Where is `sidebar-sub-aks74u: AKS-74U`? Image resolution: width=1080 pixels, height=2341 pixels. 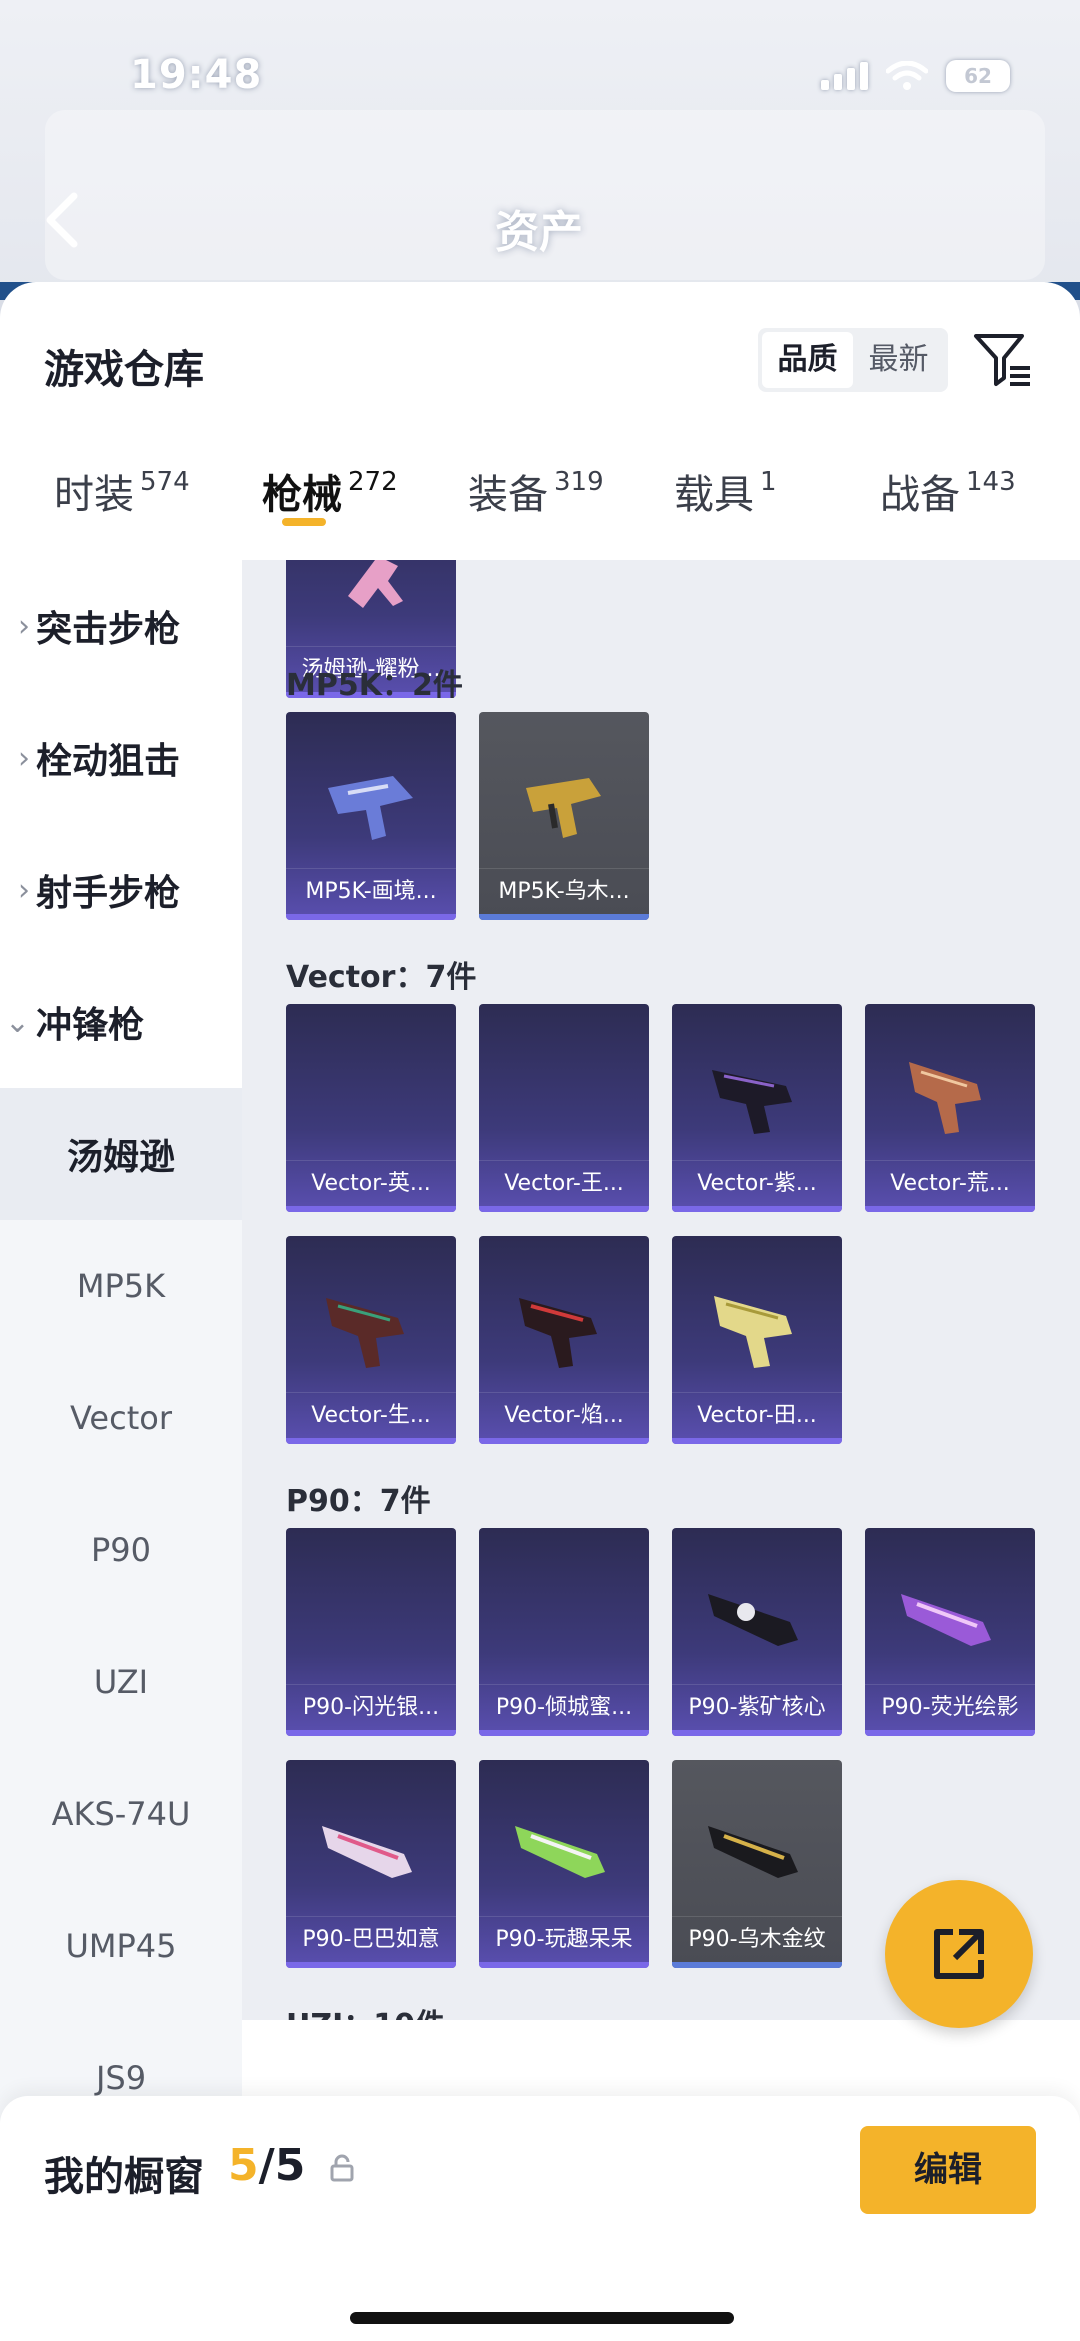
sidebar-sub-aks74u: AKS-74U is located at coordinates (121, 1814).